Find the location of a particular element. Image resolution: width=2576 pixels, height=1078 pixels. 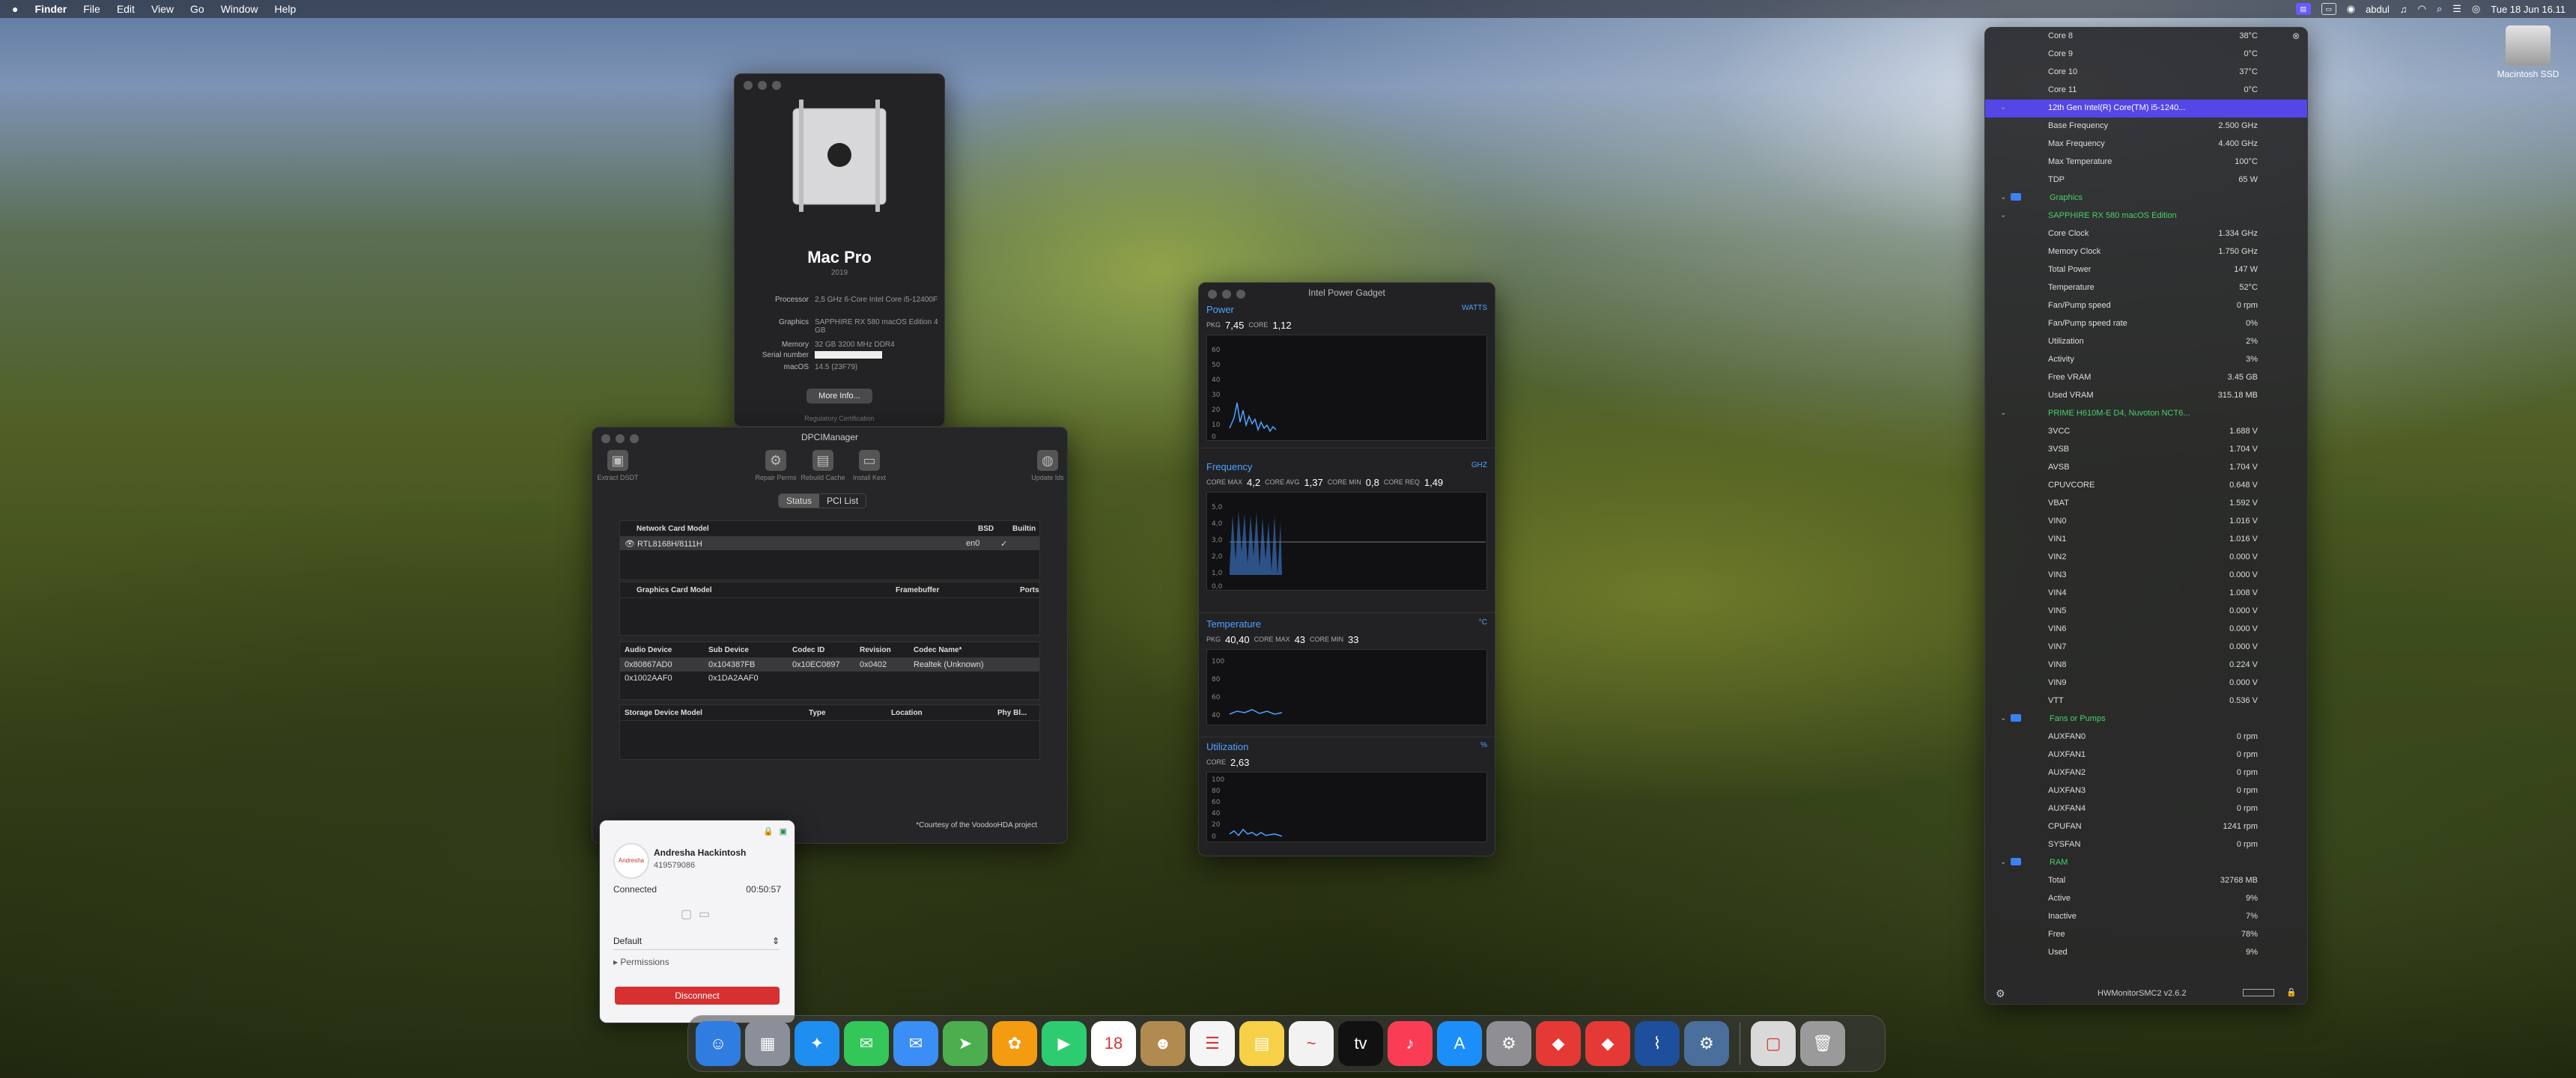

headphones-icon: ♫ is located at coordinates (2404, 9).